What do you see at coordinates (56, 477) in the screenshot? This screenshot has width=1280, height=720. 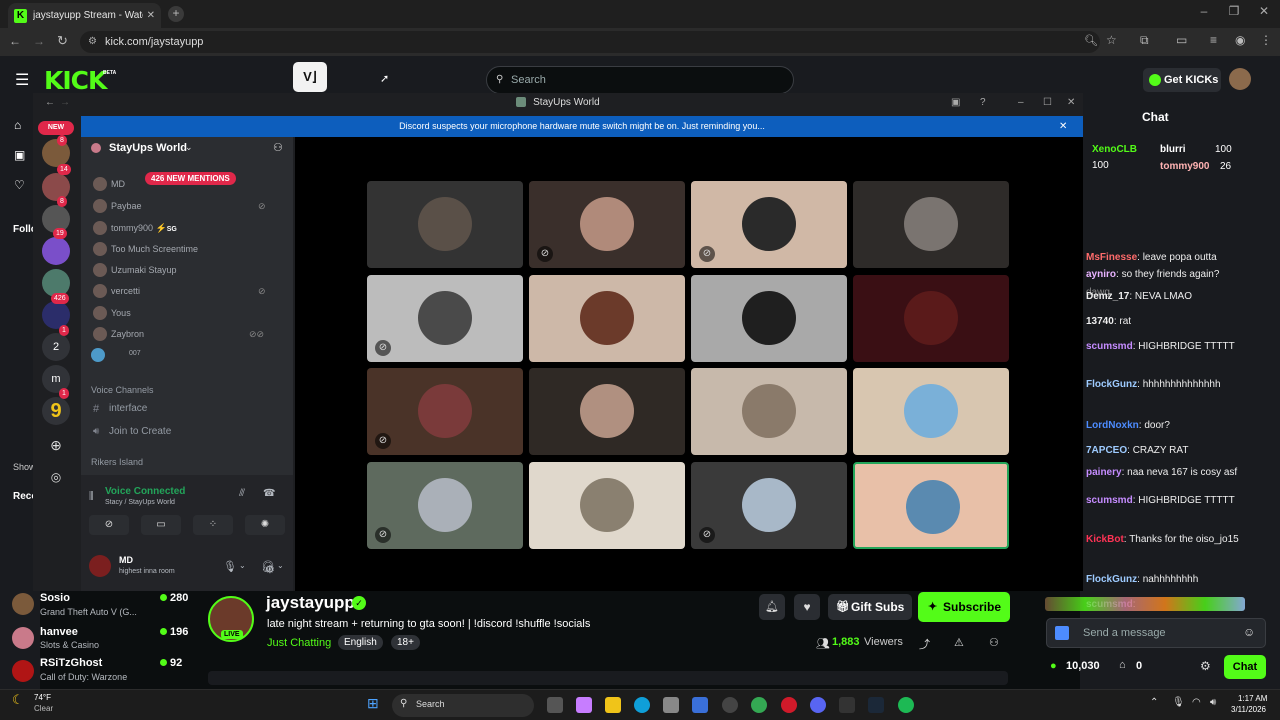 I see `discover-icon: ◎` at bounding box center [56, 477].